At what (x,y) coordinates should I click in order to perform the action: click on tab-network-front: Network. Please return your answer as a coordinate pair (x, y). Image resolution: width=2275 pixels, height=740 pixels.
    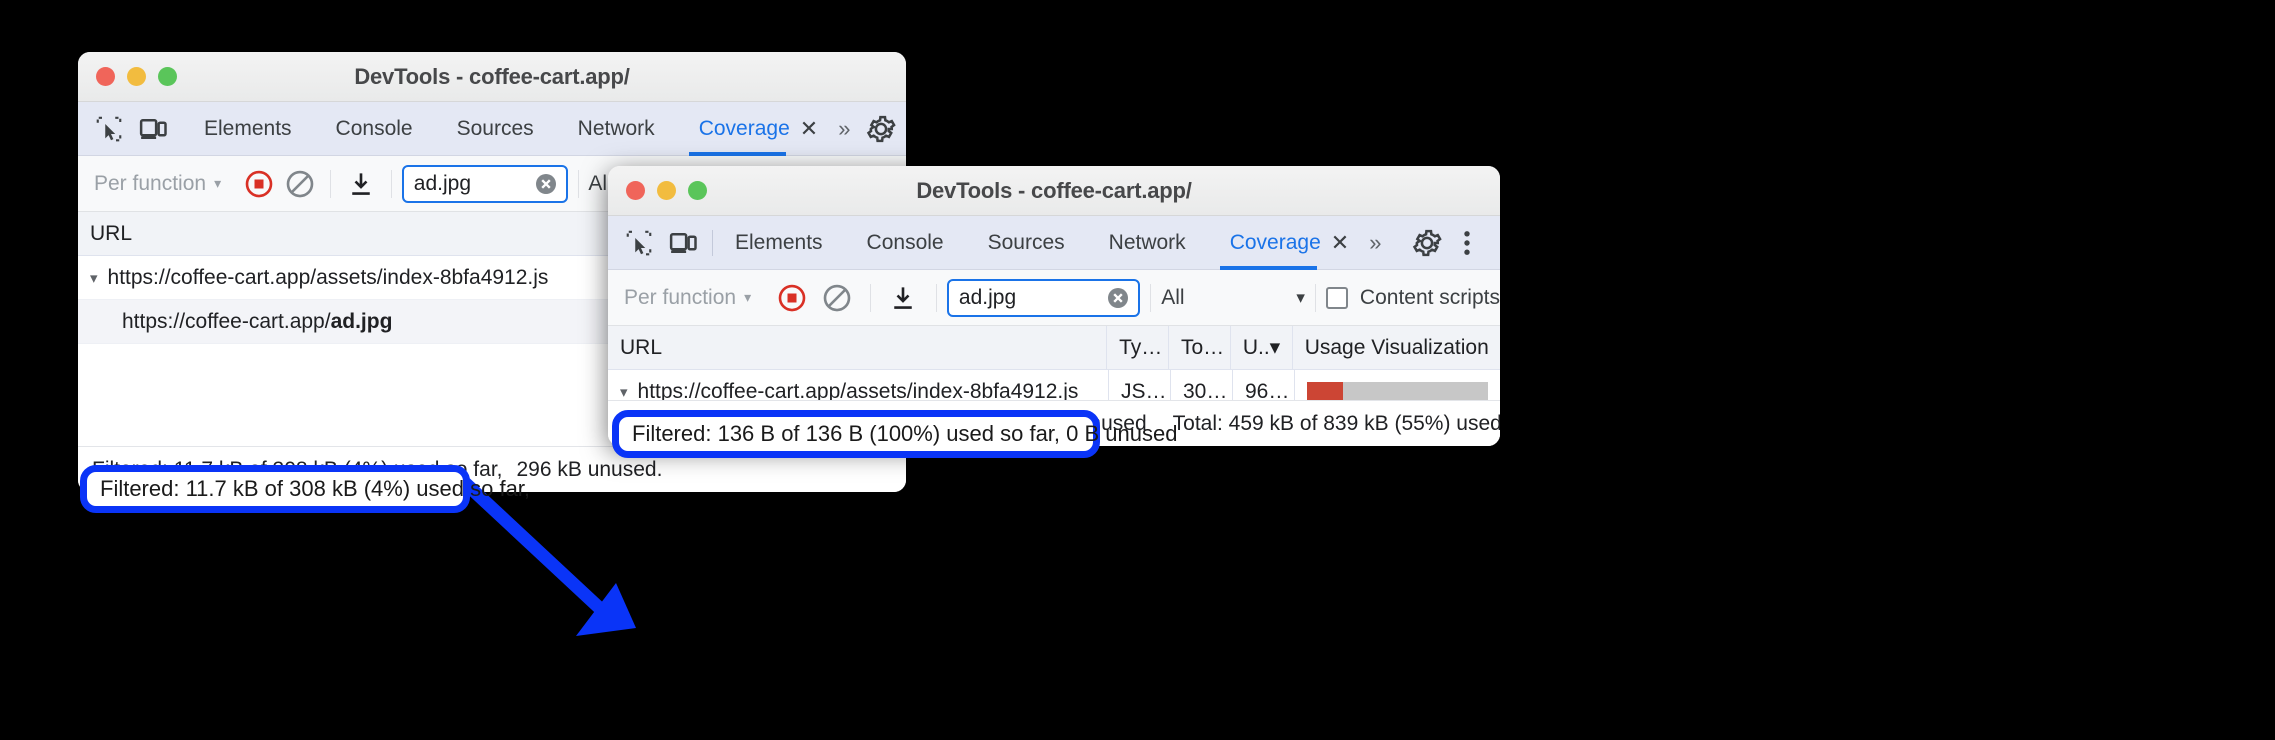
    Looking at the image, I should click on (1147, 243).